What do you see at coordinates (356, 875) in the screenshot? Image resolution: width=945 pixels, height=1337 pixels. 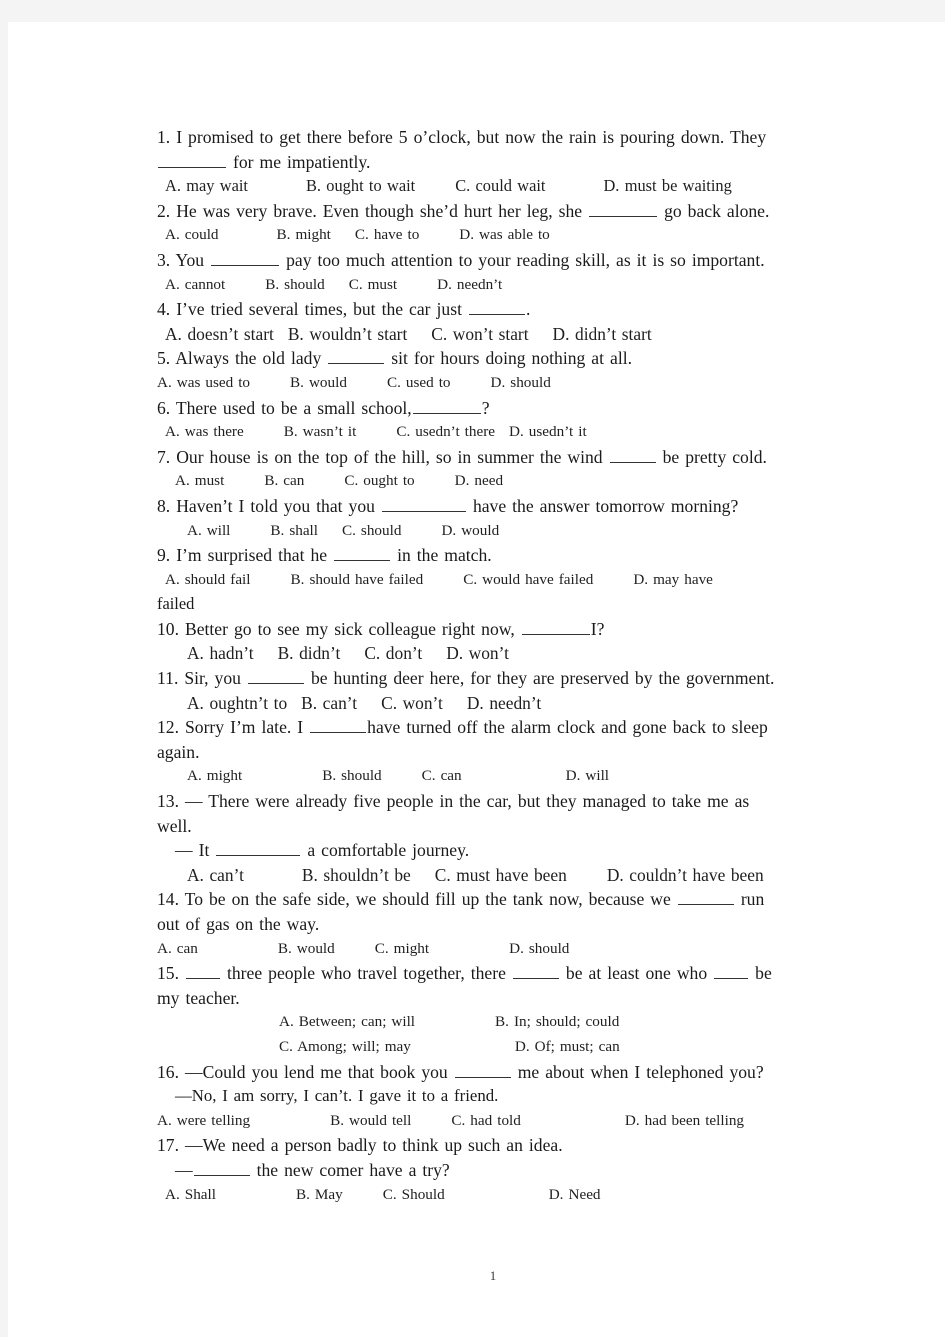 I see `option-b: B. shouldn’t be` at bounding box center [356, 875].